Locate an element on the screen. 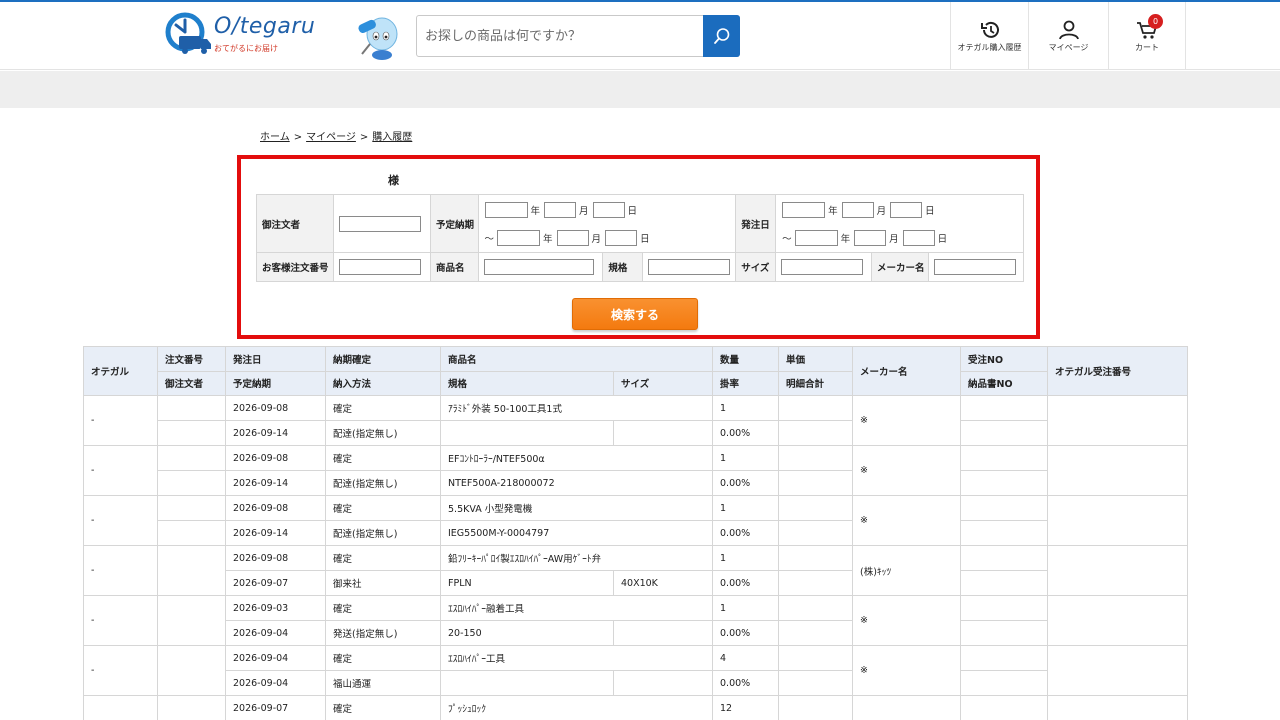 The height and width of the screenshot is (720, 1280). delivery-to-year-input is located at coordinates (519, 237).